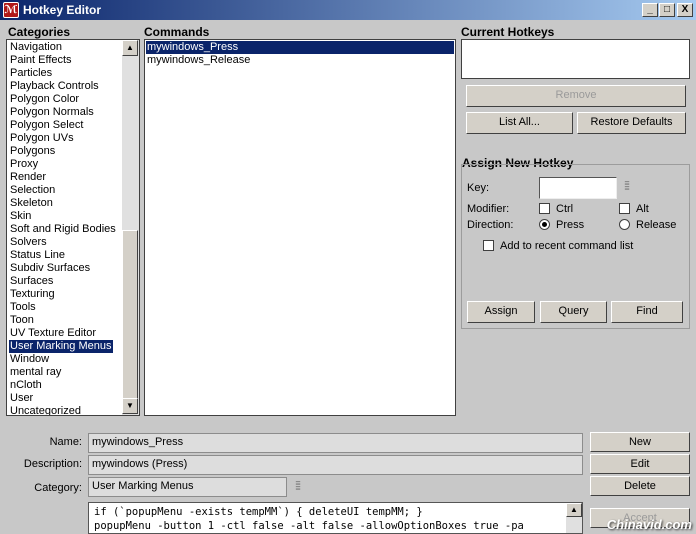  What do you see at coordinates (22, 398) in the screenshot?
I see `category-list-item: User` at bounding box center [22, 398].